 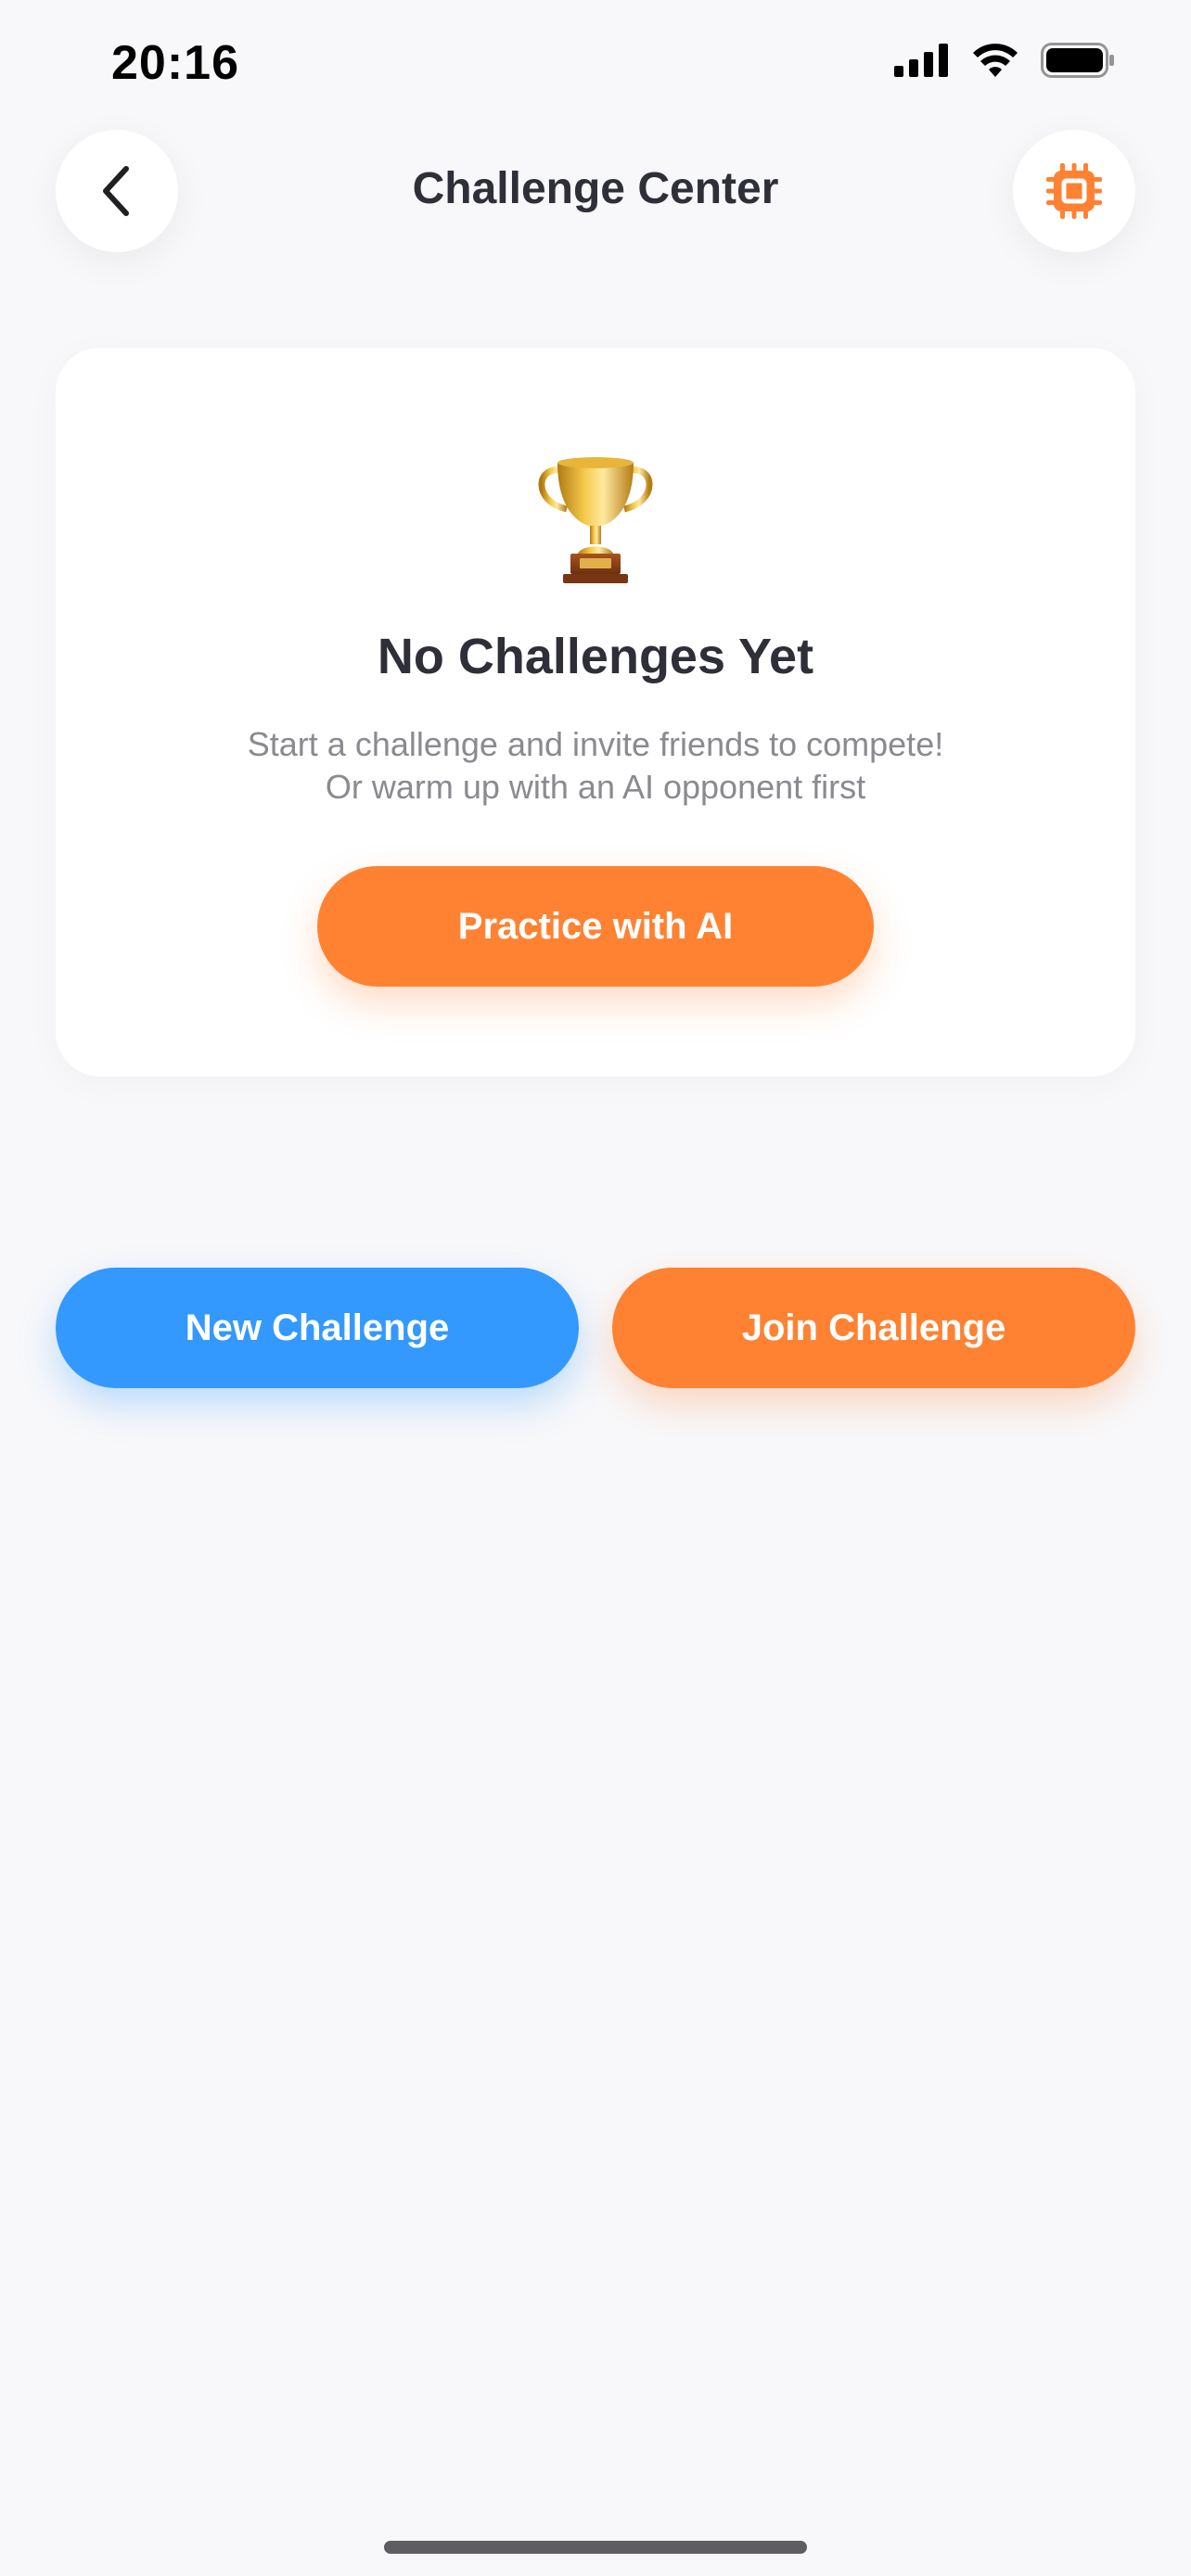 I want to click on status-time: 20:16, so click(x=175, y=63).